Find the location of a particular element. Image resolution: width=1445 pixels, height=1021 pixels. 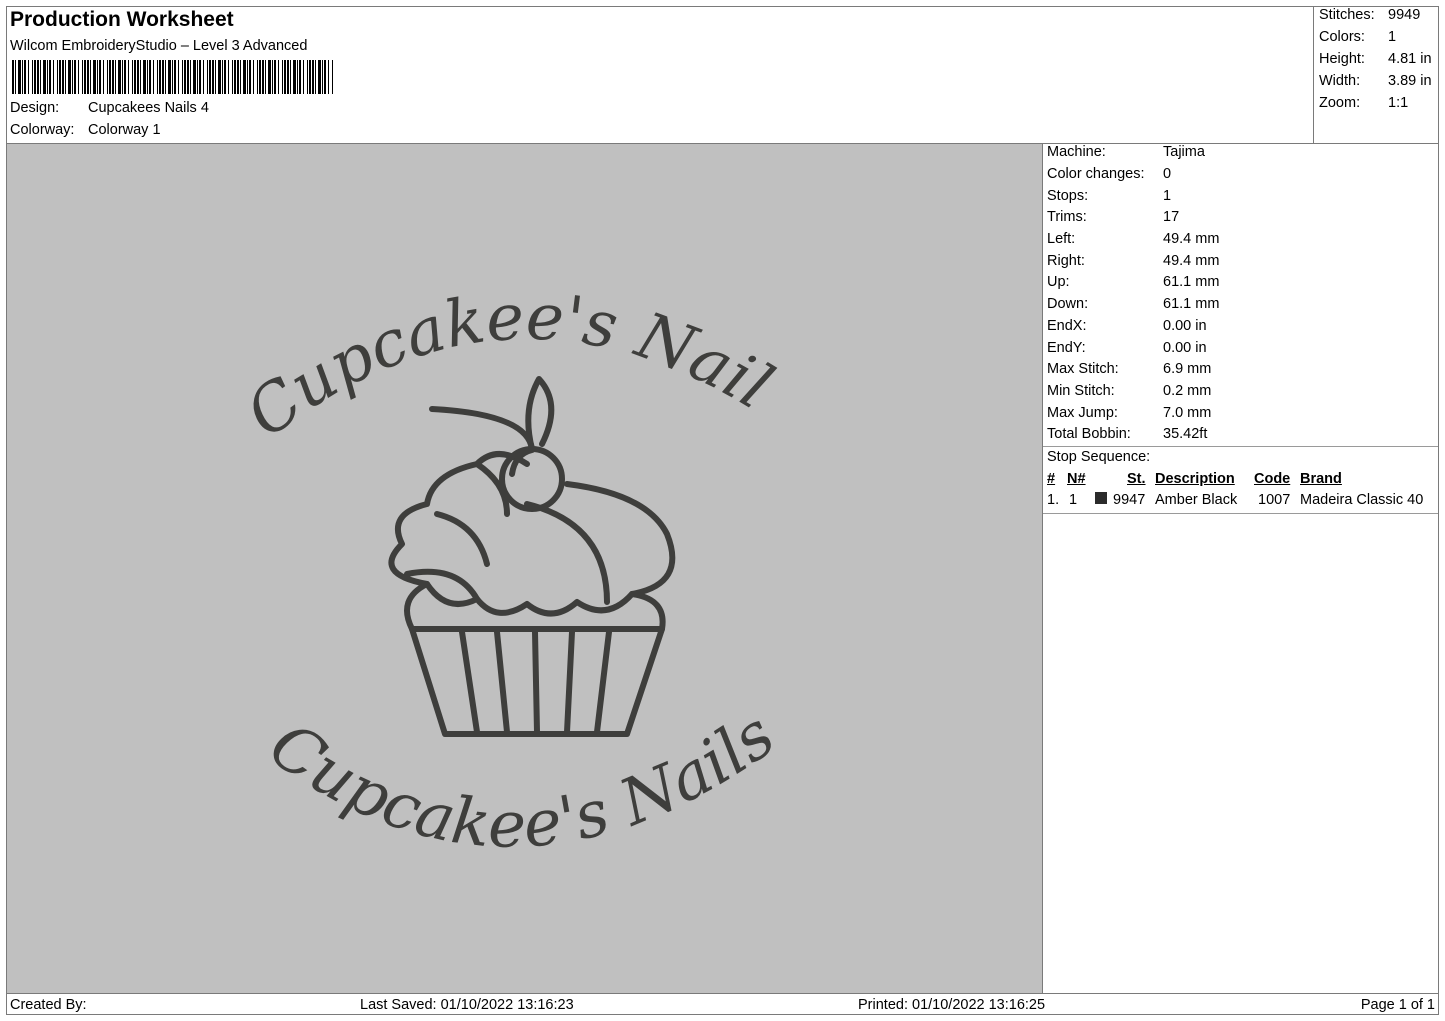

last-saved: Last Saved: 01/10/2022 13:16:23 is located at coordinates (467, 1005).